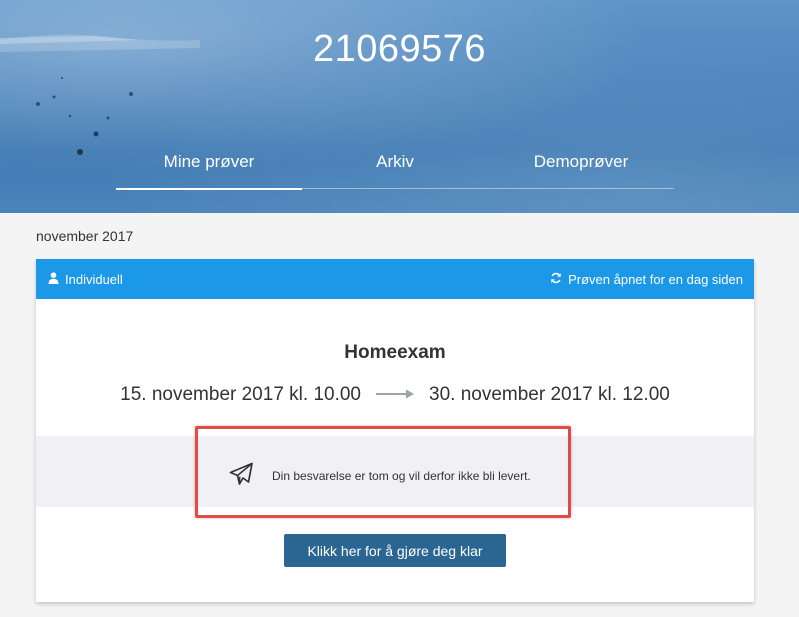  I want to click on refresh-icon, so click(556, 279).